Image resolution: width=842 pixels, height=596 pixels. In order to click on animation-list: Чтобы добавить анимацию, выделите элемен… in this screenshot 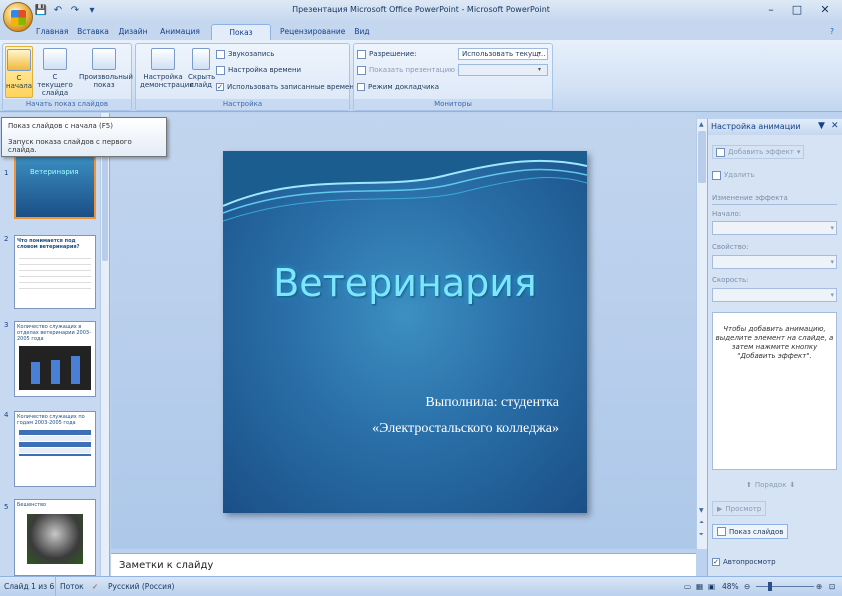, I will do `click(774, 391)`.